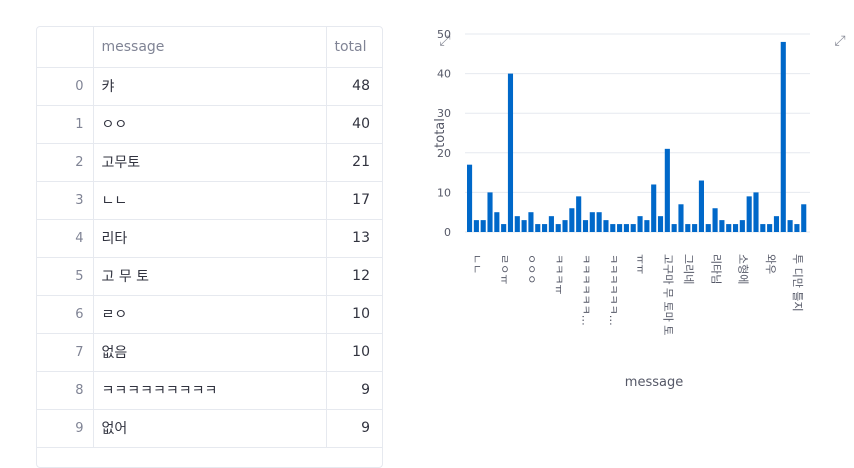 The image size is (854, 468). Describe the element at coordinates (65, 238) in the screenshot. I see `row-index: 4` at that location.